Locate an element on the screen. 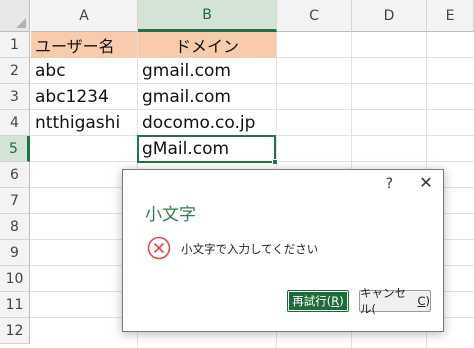 The width and height of the screenshot is (474, 348). cancel-button: キャンセル( C) is located at coordinates (395, 301).